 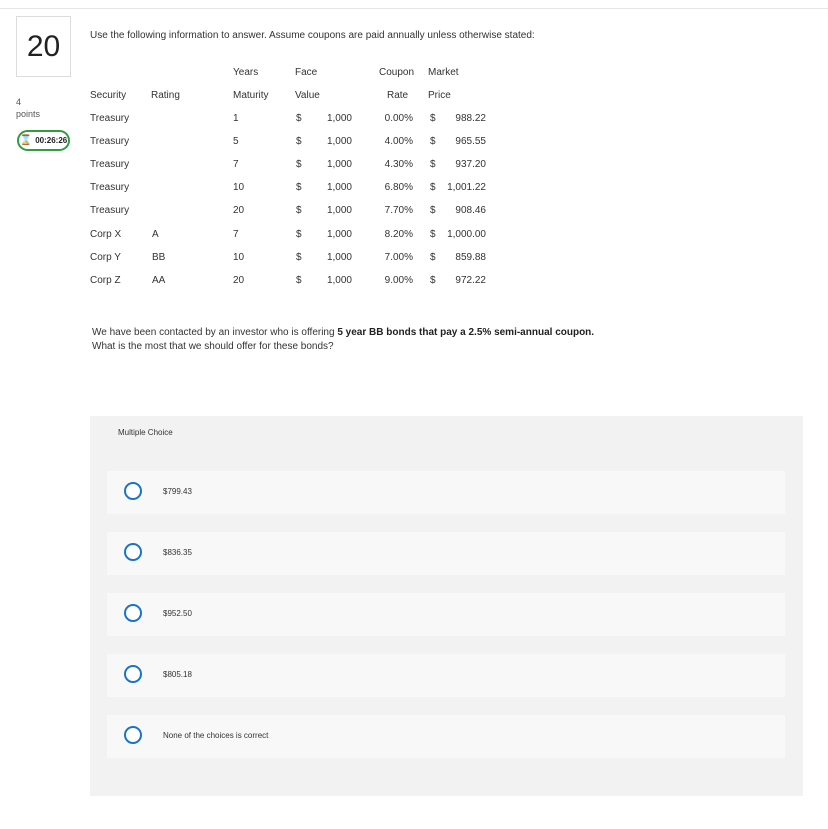 I want to click on cell-coupon-rate: 8.20%, so click(x=398, y=234).